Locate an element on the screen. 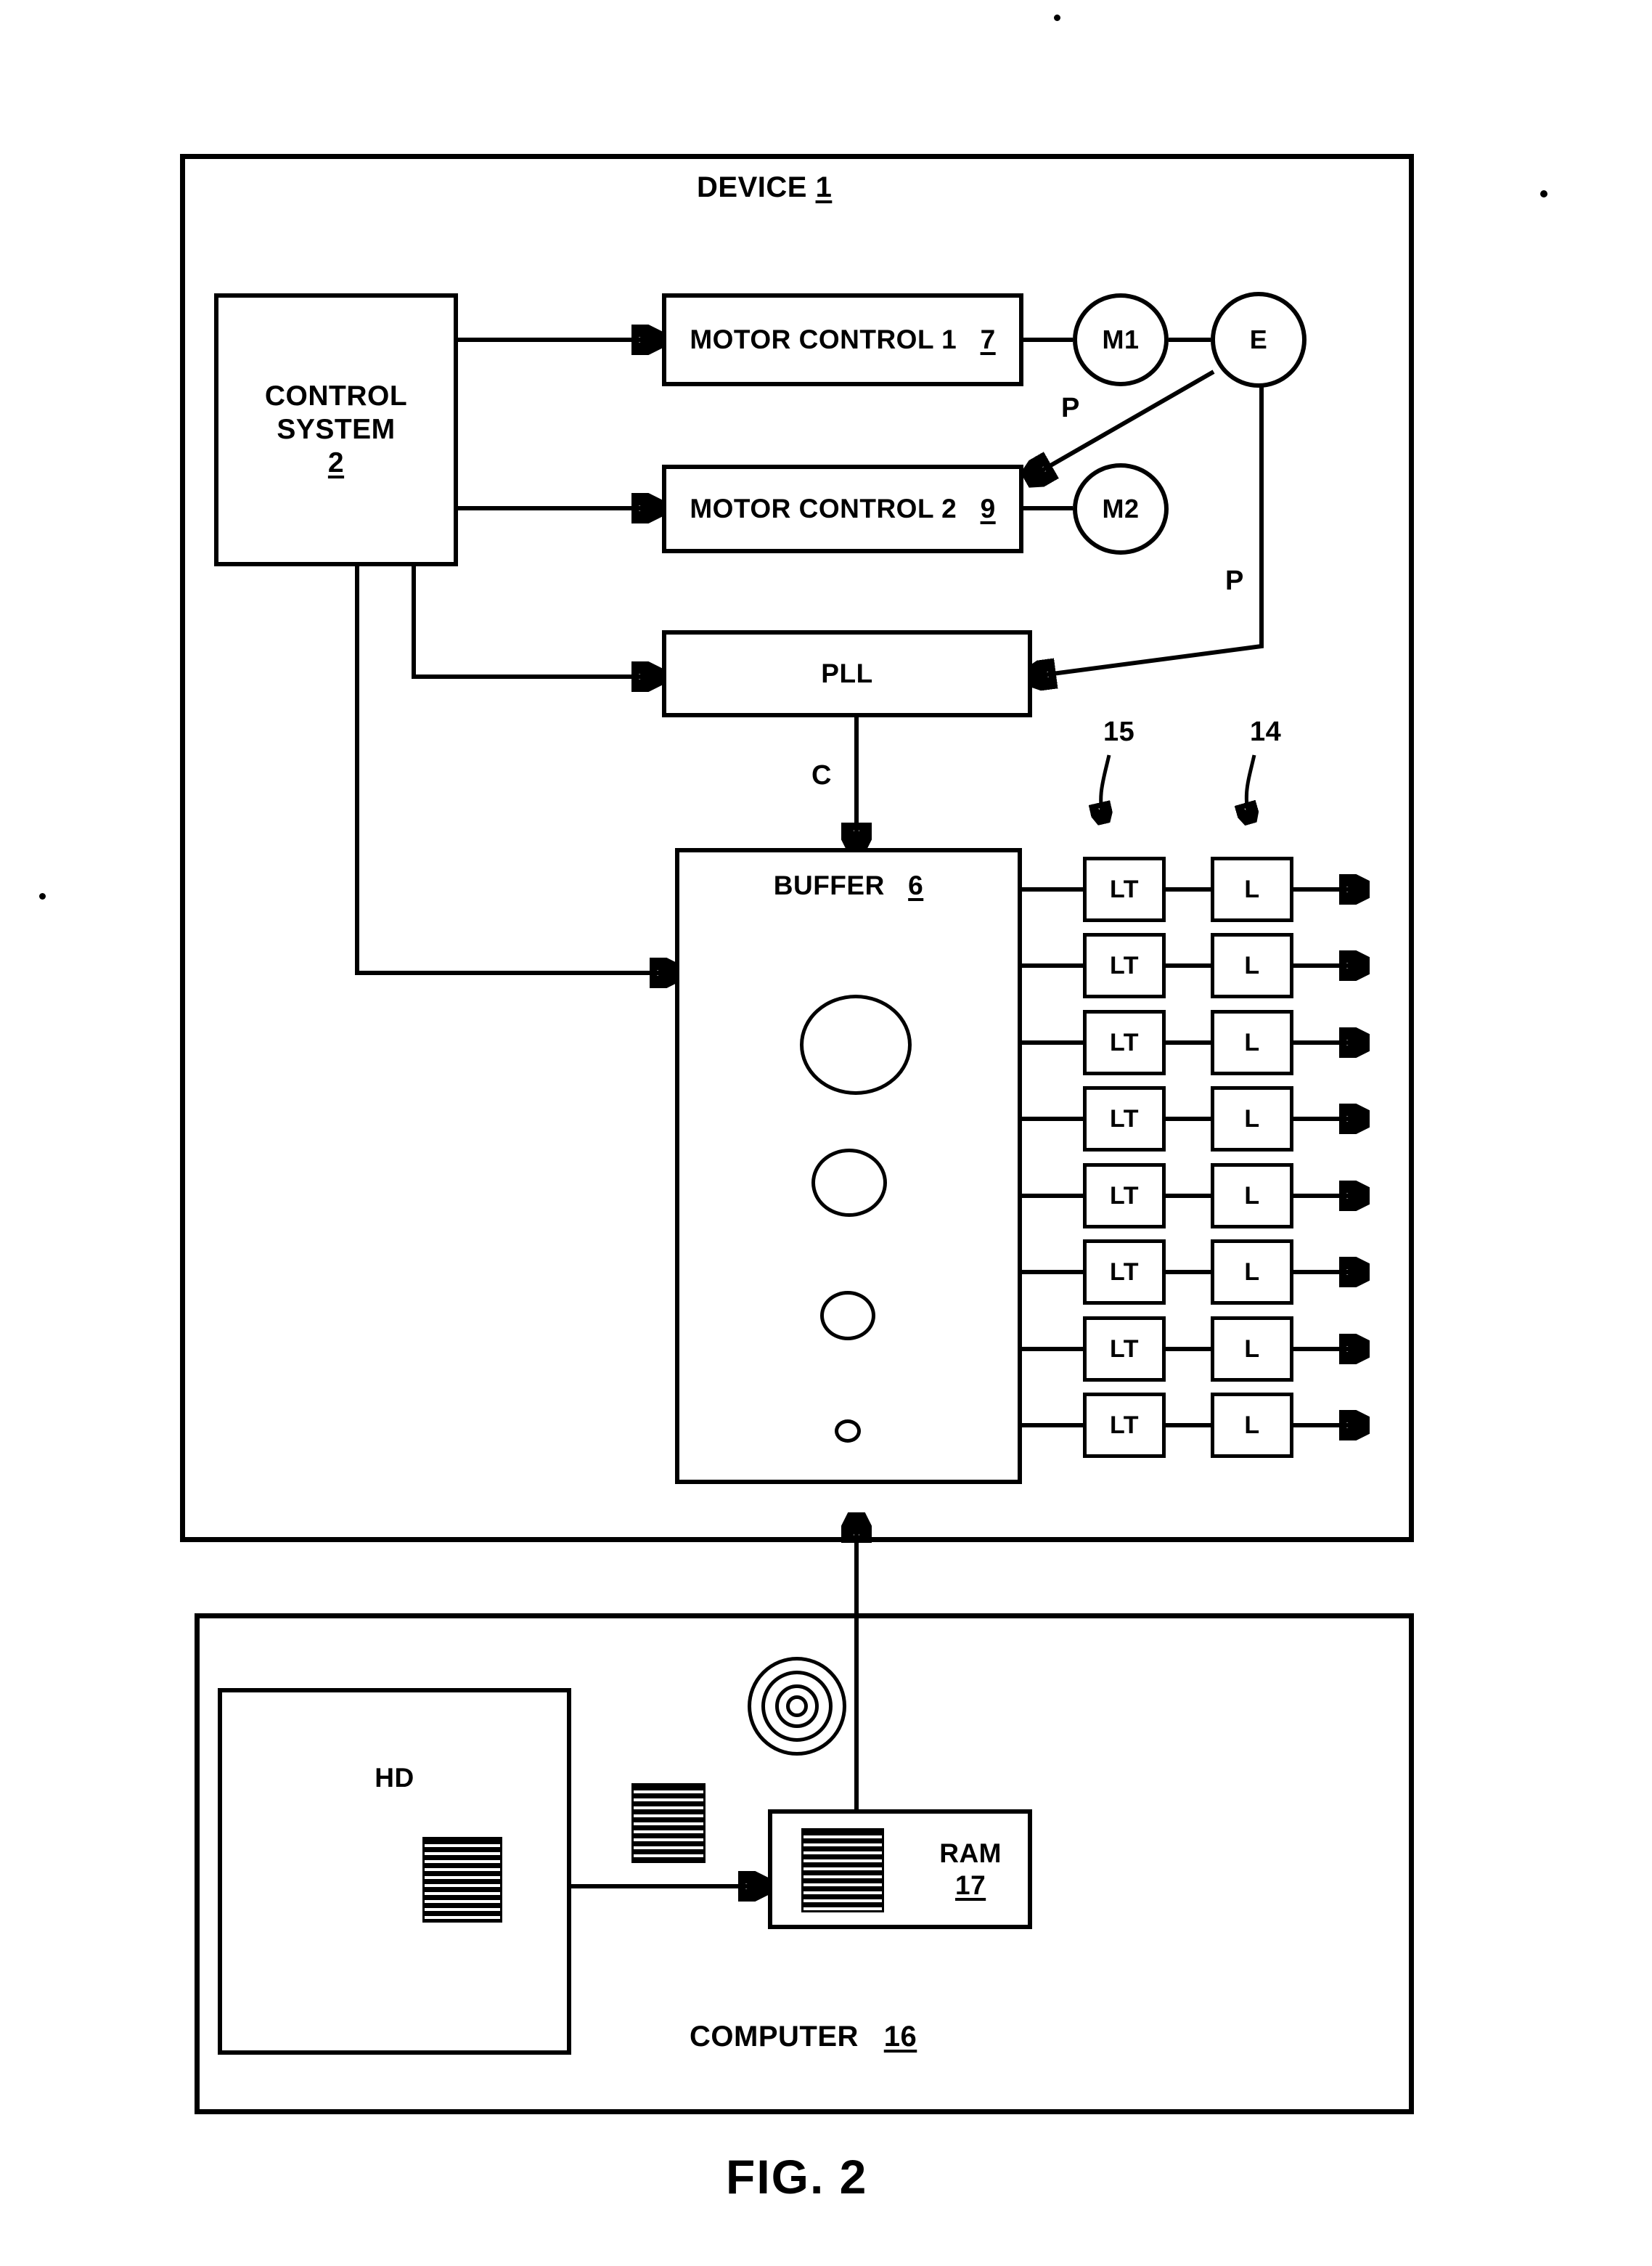 The width and height of the screenshot is (1652, 2266). concentric-circles-icon is located at coordinates (797, 1706).